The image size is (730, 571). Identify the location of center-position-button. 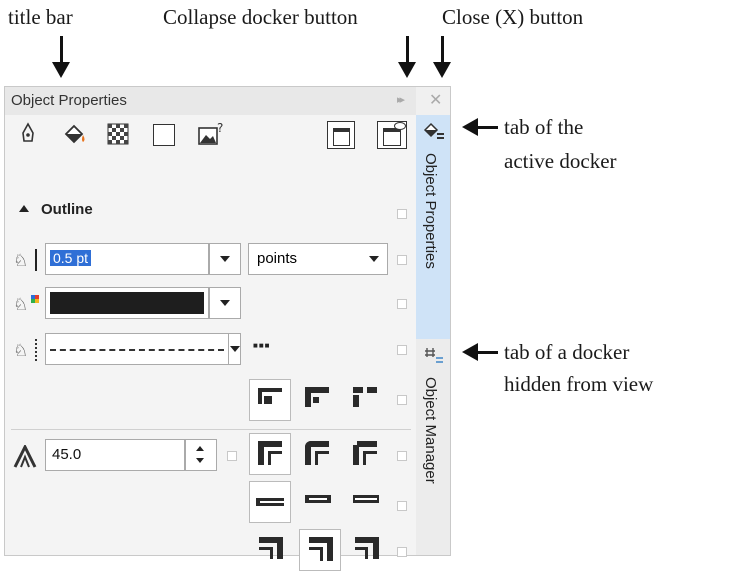
(320, 502).